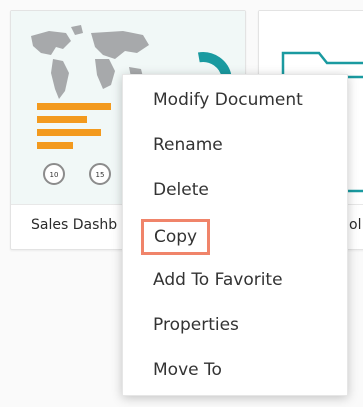 The image size is (363, 407). I want to click on menu-item-add-to-favorite: Add To Favorite, so click(218, 280).